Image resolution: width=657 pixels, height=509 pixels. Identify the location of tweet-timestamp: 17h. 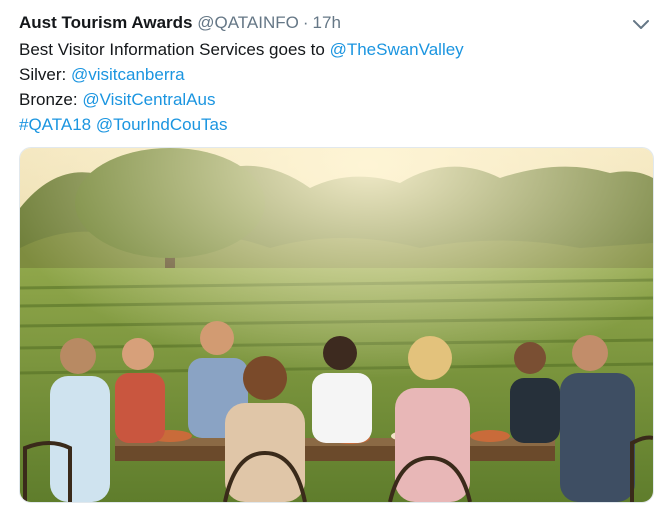
(327, 22).